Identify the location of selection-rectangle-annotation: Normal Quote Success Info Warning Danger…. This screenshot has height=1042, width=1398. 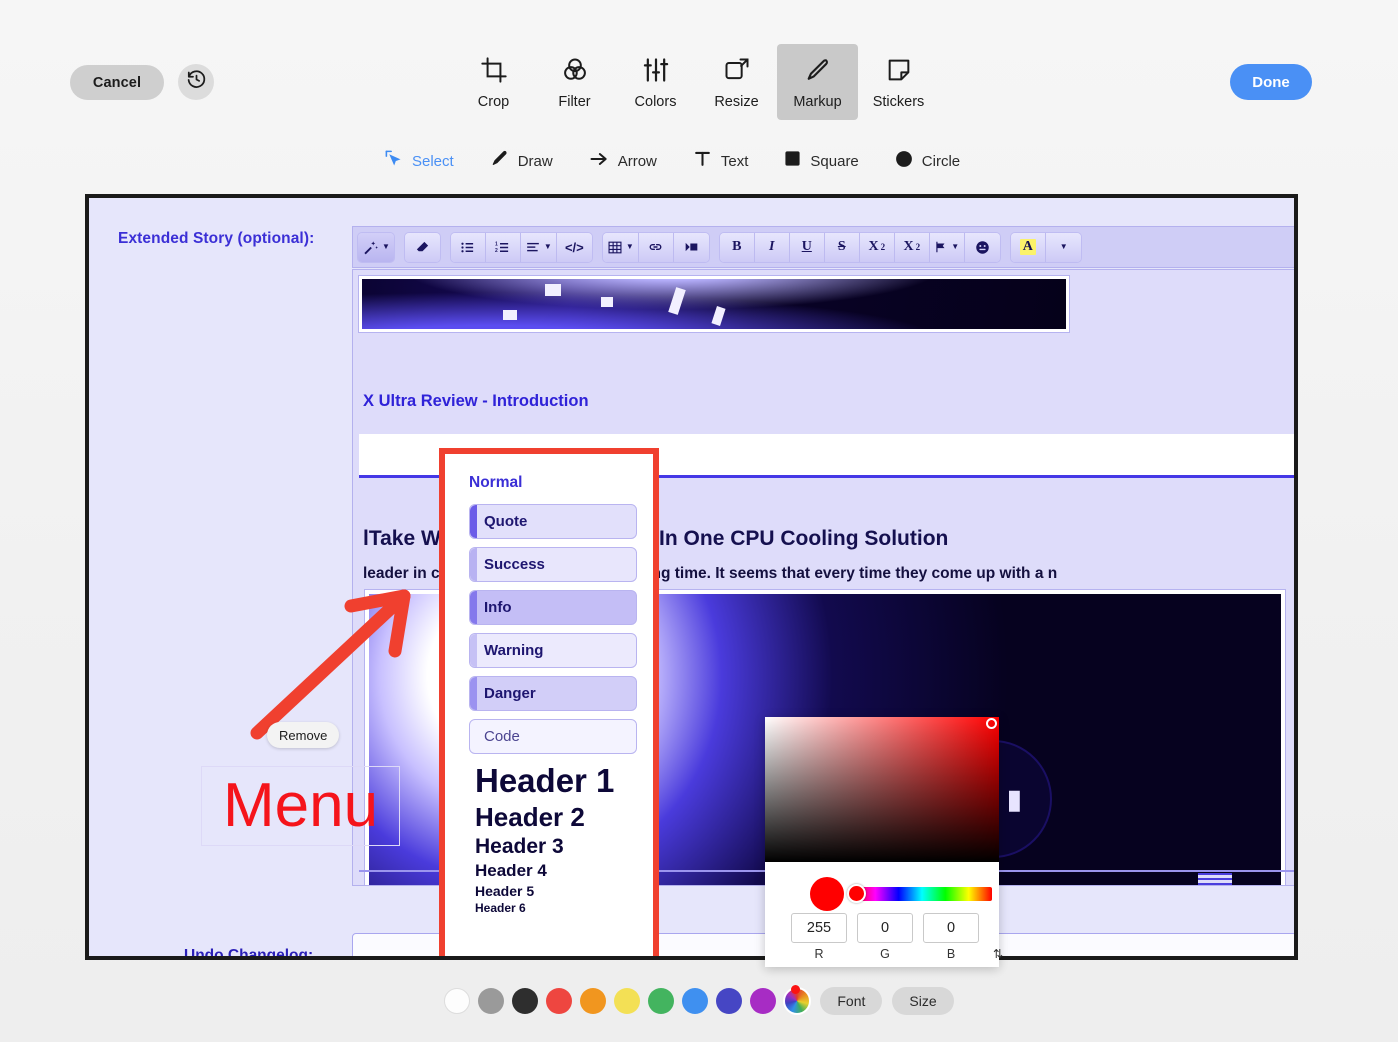
(549, 702).